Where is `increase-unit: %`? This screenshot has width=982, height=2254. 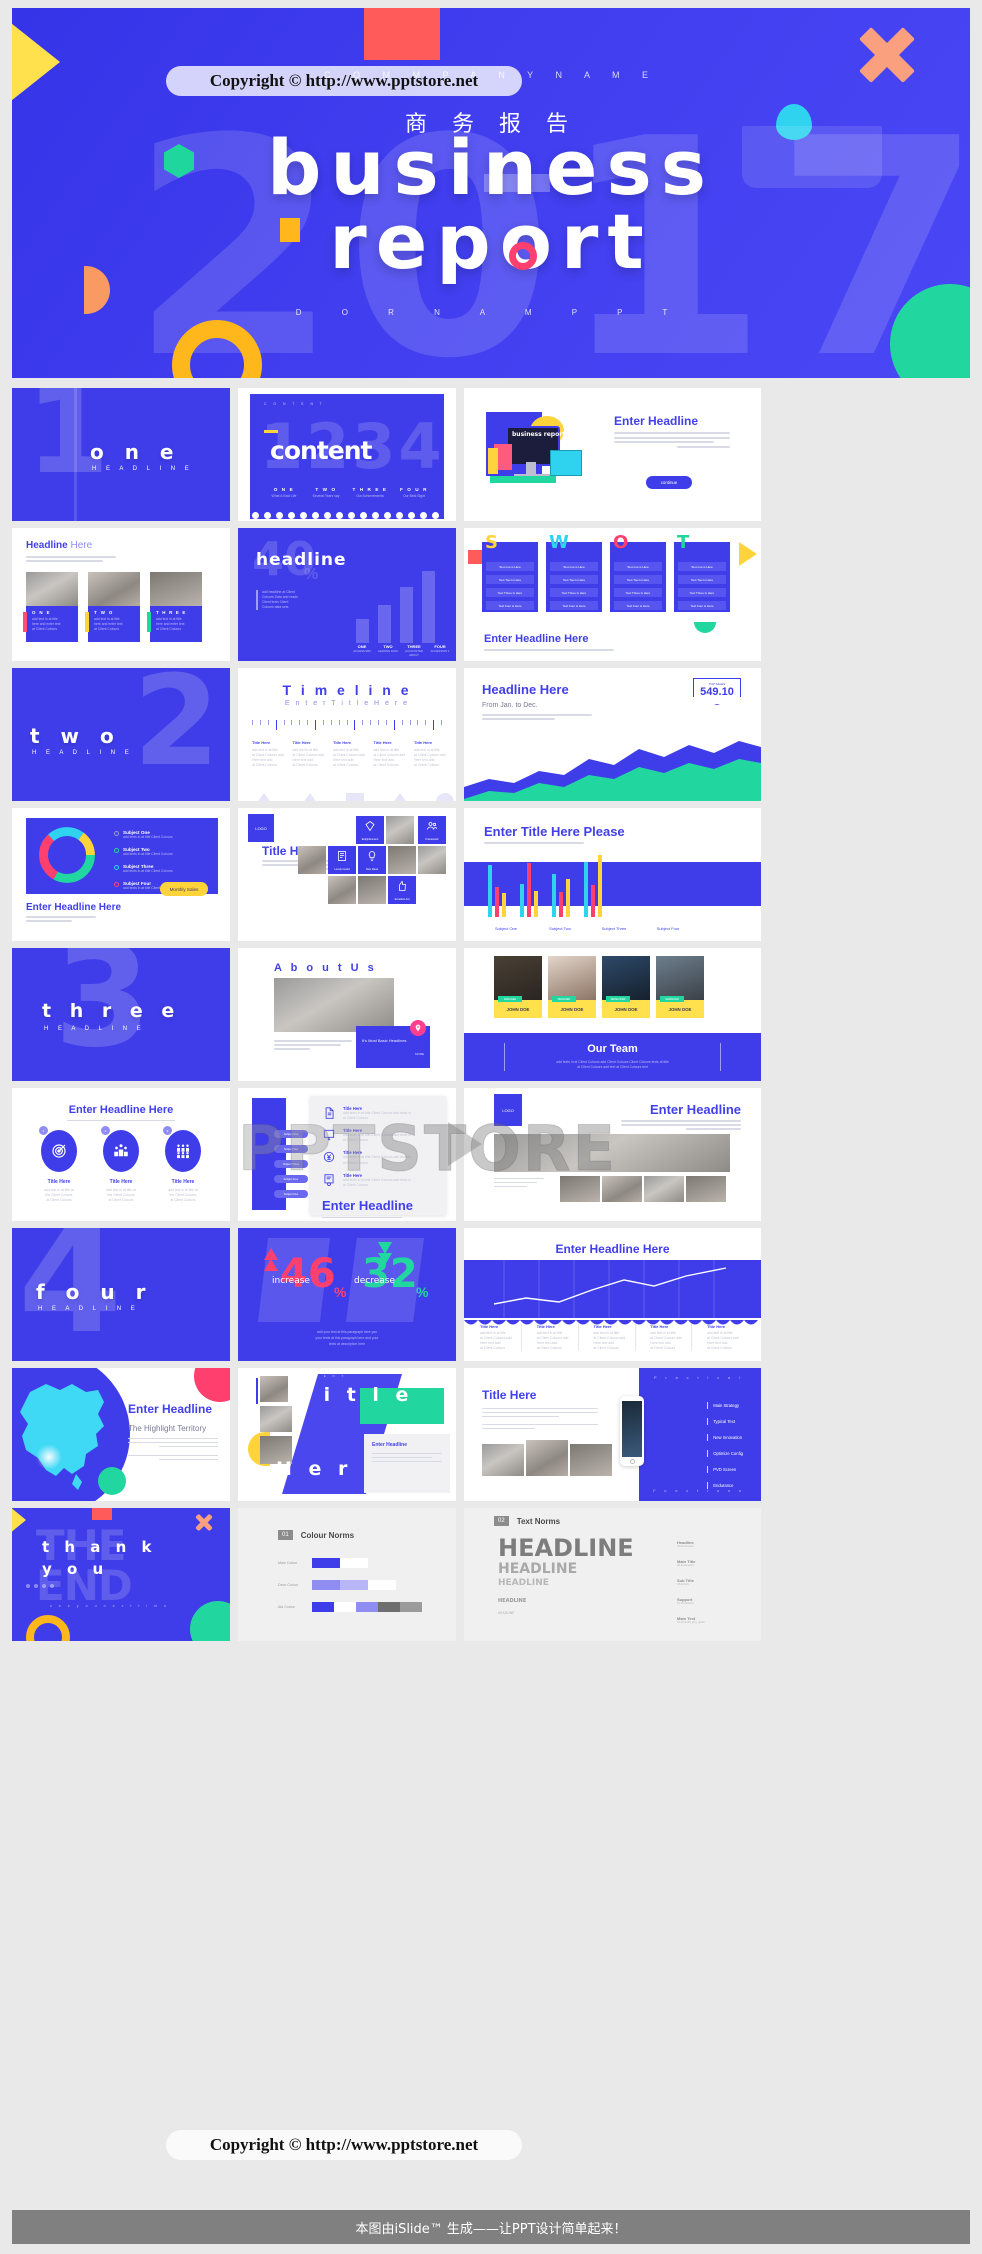 increase-unit: % is located at coordinates (340, 1292).